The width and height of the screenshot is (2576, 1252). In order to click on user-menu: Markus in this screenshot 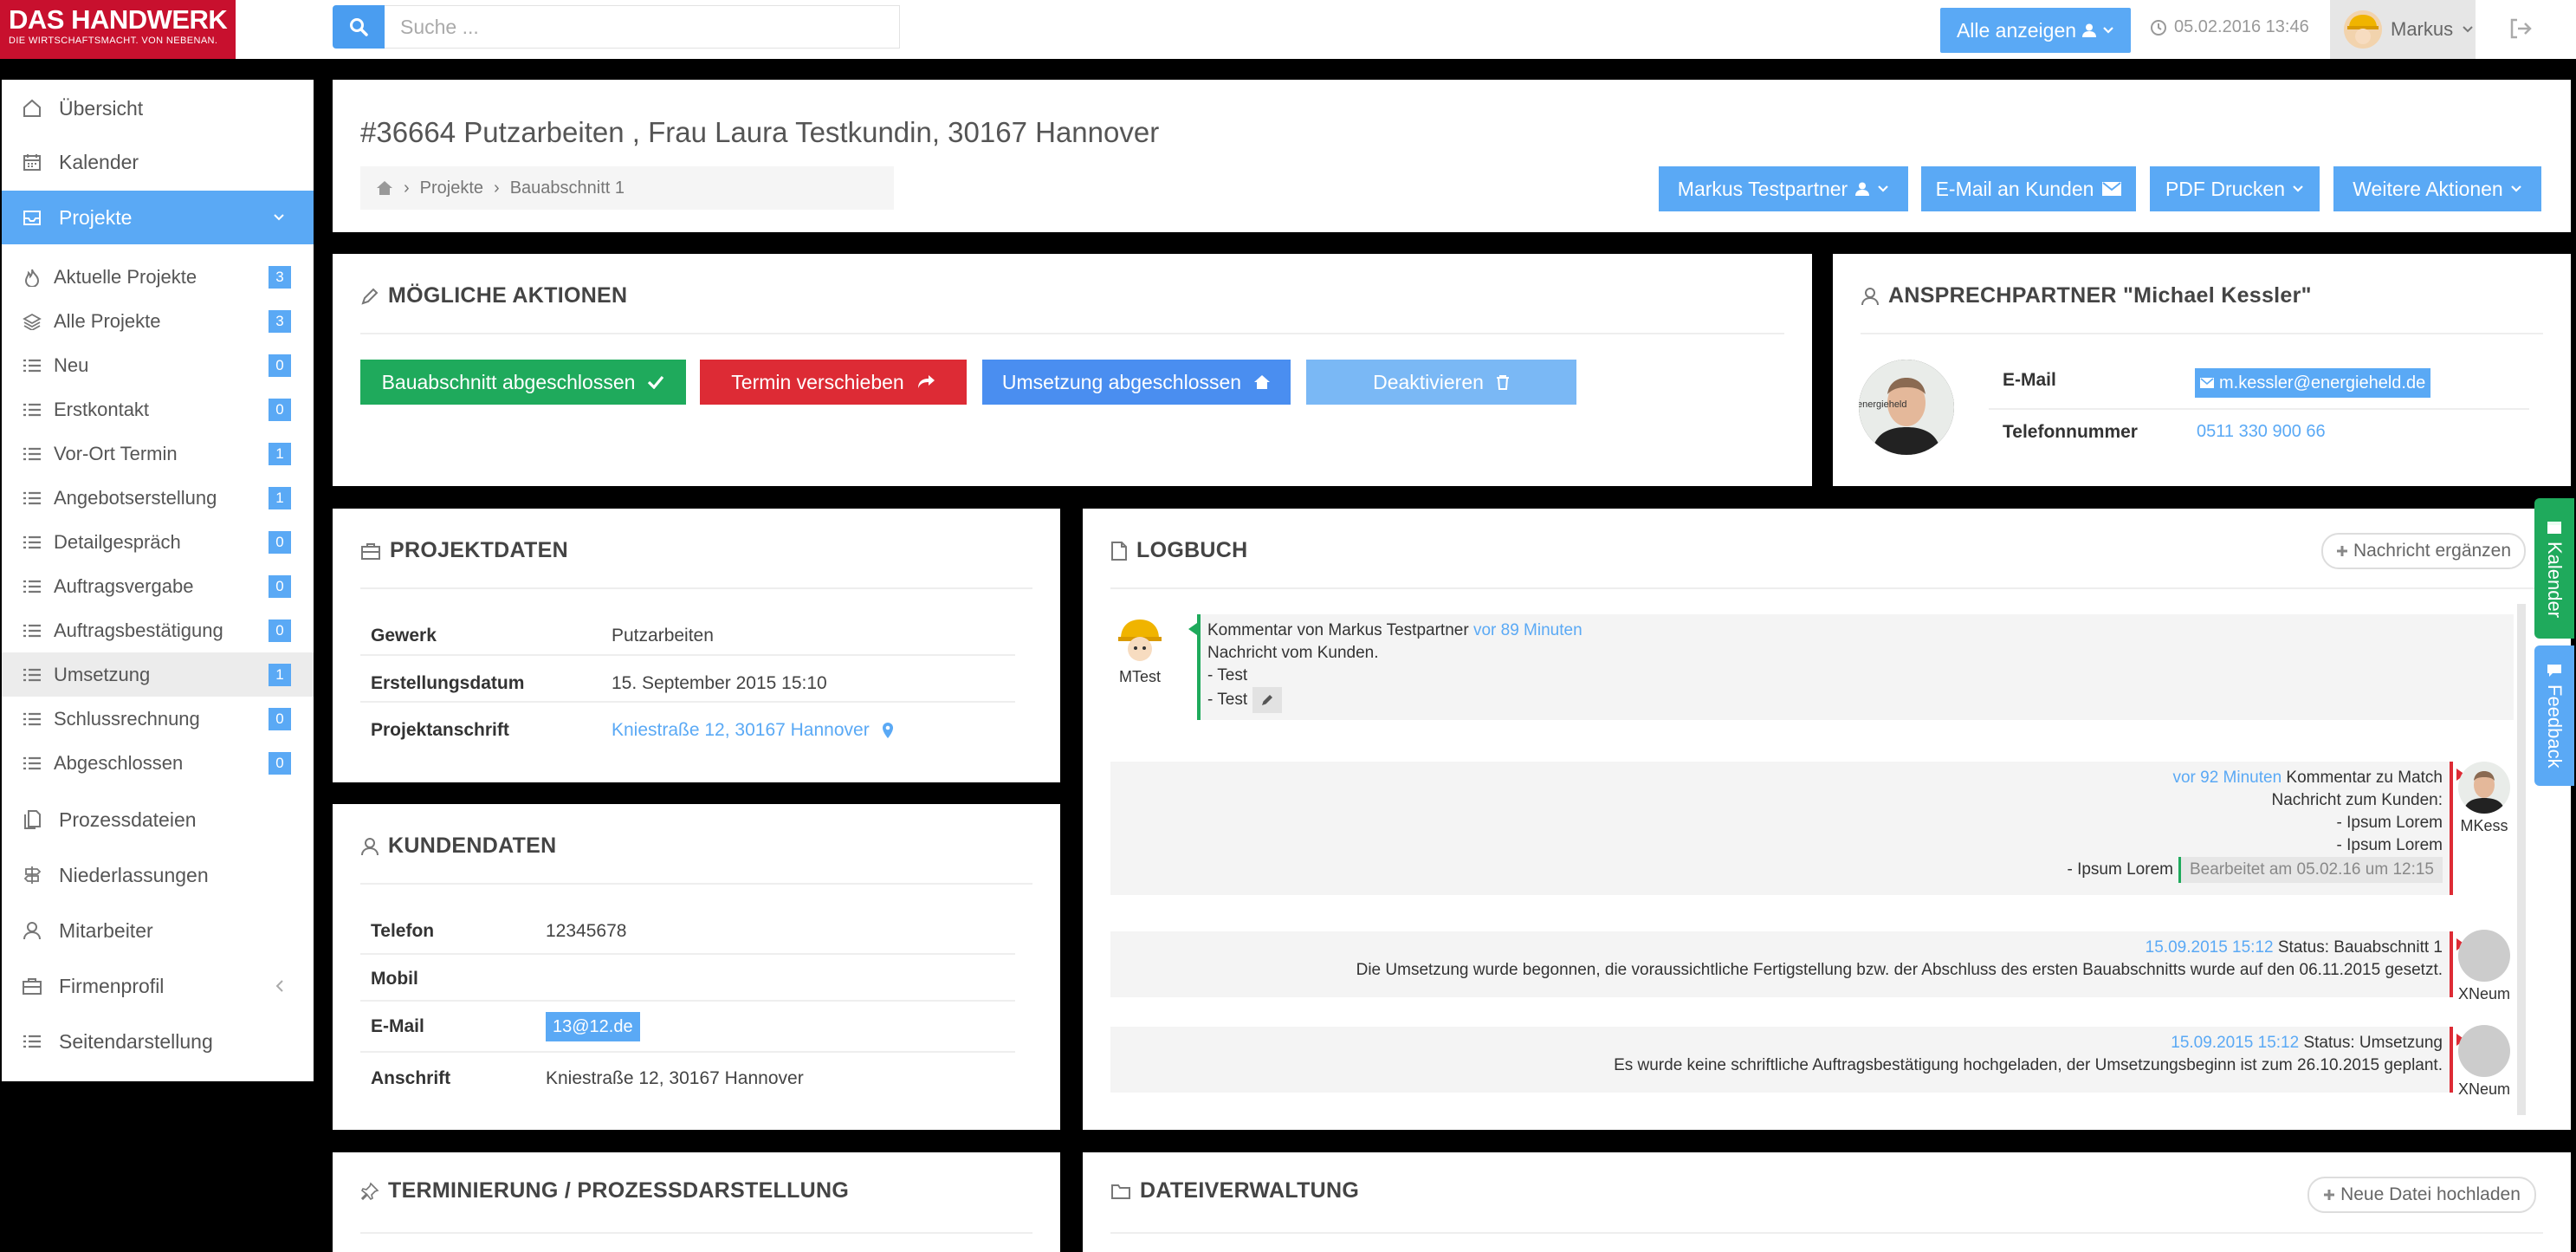, I will do `click(2403, 30)`.